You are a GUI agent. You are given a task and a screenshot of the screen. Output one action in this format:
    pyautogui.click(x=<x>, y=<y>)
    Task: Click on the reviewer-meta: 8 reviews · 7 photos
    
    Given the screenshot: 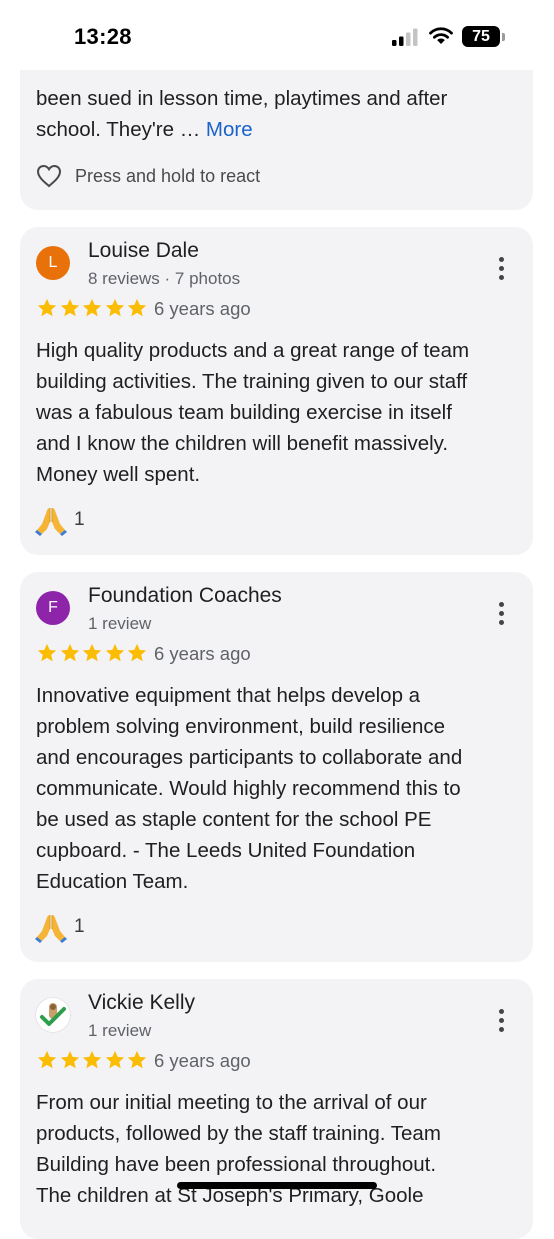 What is the action you would take?
    pyautogui.click(x=164, y=278)
    